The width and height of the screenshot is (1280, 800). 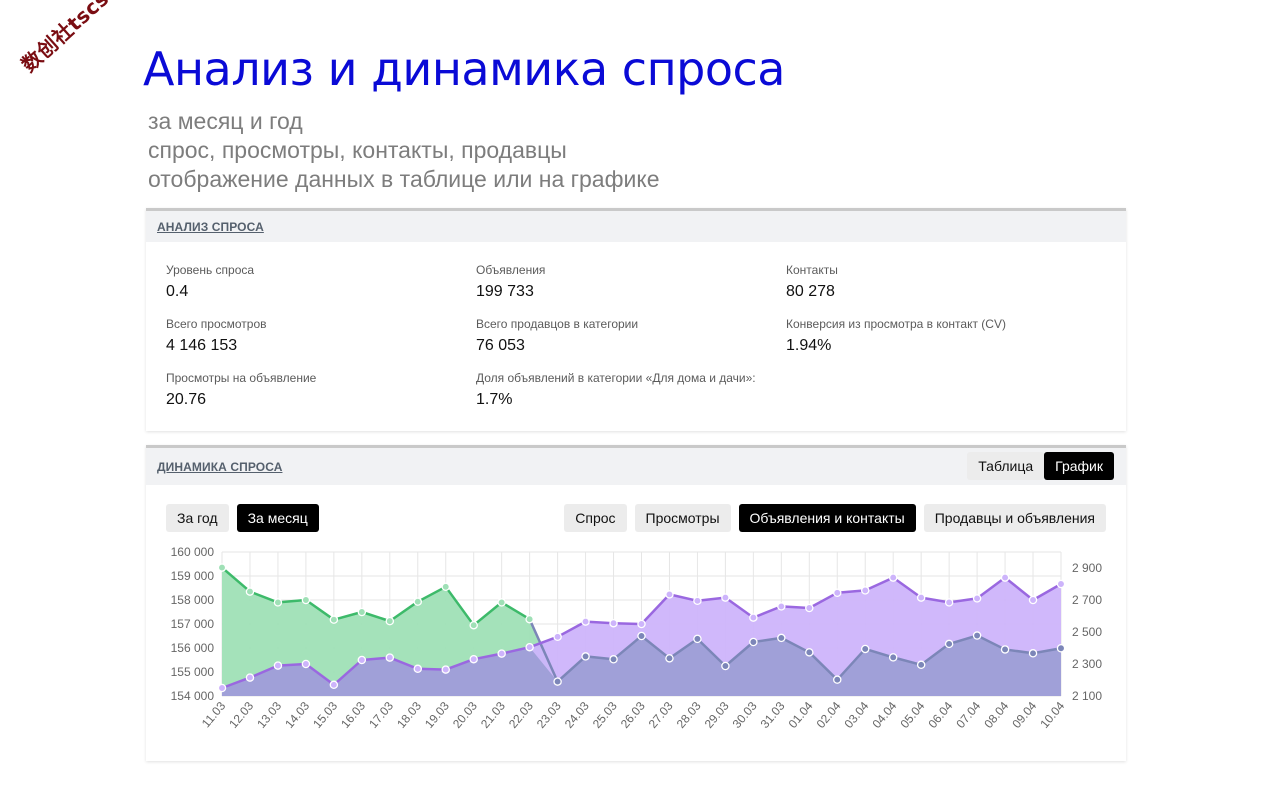 I want to click on table-view-button: Таблица, so click(x=1006, y=466).